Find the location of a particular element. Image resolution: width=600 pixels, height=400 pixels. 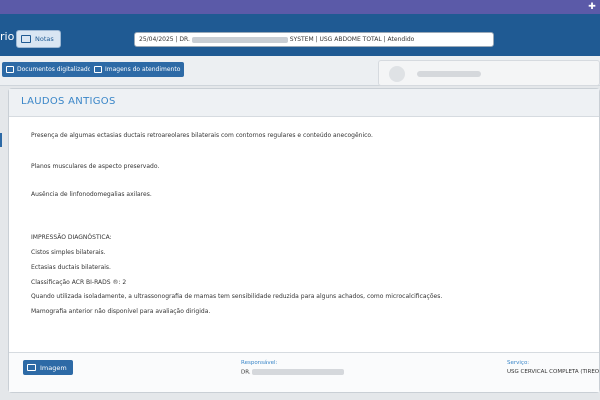

responsible-label: Responsável: is located at coordinates (259, 363).